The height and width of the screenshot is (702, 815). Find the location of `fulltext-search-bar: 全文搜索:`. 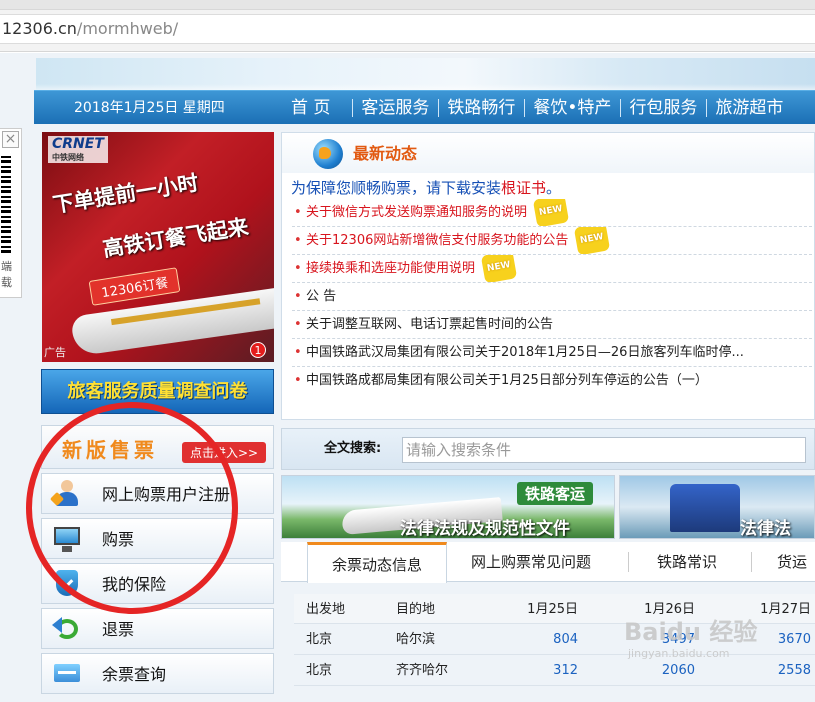

fulltext-search-bar: 全文搜索: is located at coordinates (548, 449).